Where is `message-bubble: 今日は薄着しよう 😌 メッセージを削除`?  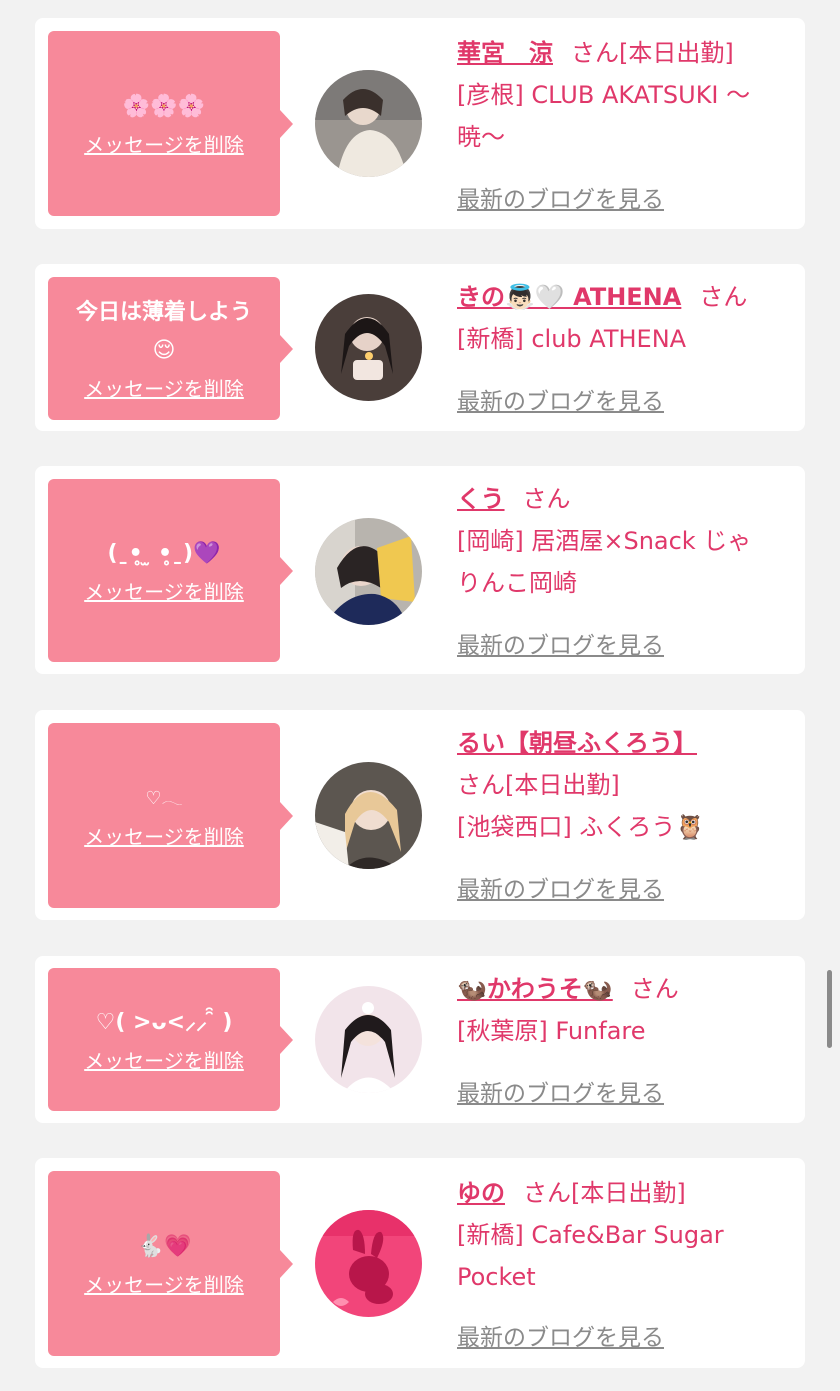
message-bubble: 今日は薄着しよう 😌 メッセージを削除 is located at coordinates (170, 348).